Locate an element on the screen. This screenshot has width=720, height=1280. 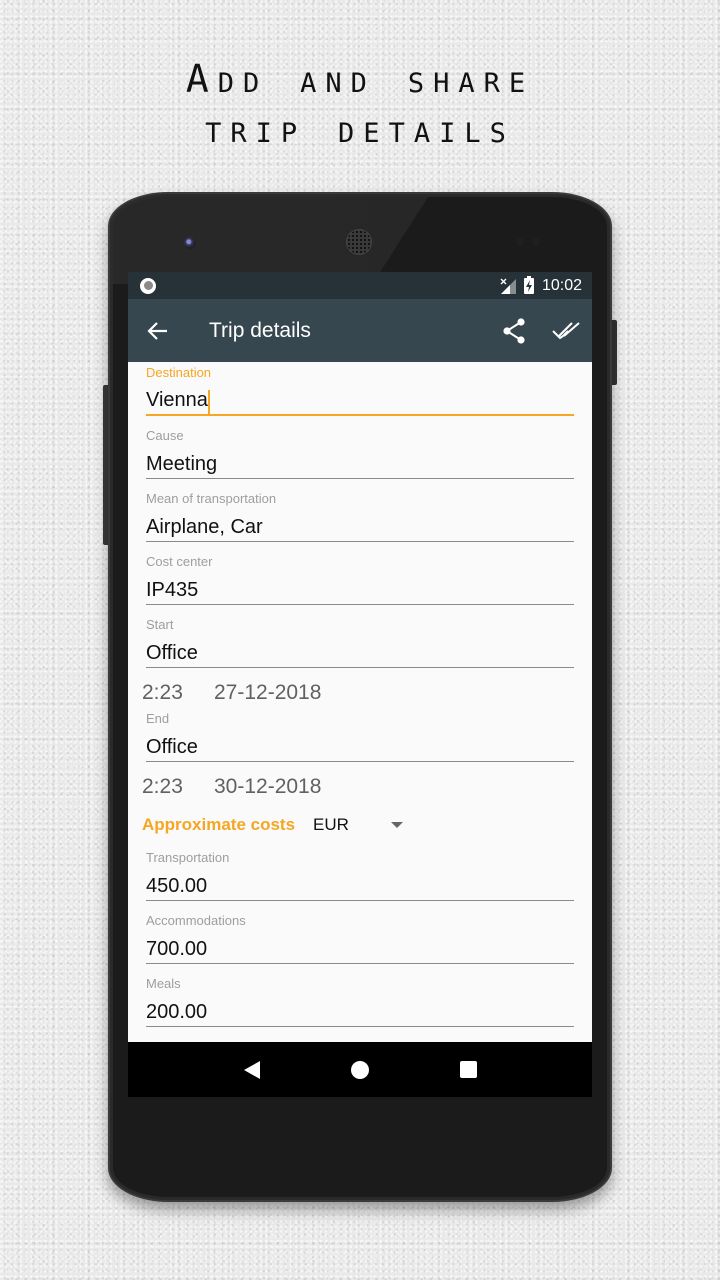
cost-center-field: Cost center is located at coordinates (360, 582).